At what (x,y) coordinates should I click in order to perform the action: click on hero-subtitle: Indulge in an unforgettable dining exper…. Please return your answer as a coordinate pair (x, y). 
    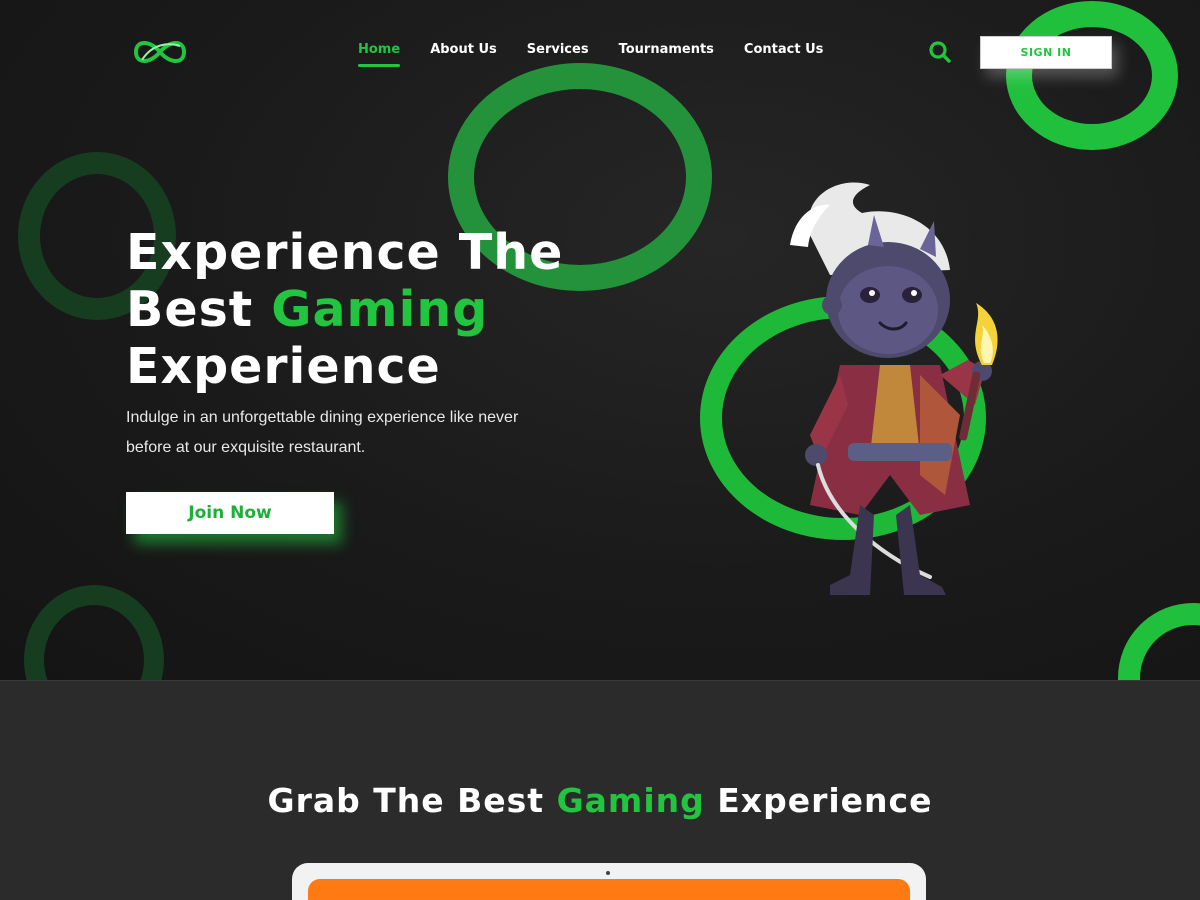
    Looking at the image, I should click on (322, 432).